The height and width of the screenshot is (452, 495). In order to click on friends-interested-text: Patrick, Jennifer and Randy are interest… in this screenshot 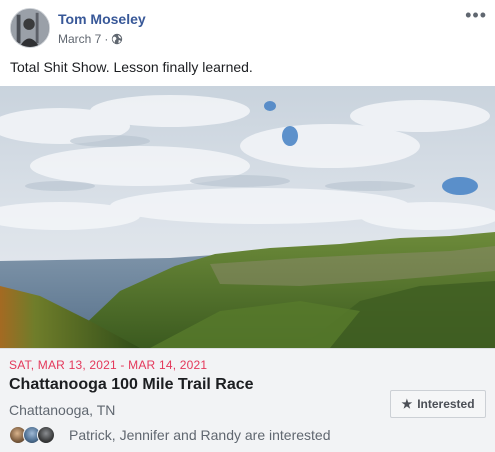, I will do `click(199, 435)`.